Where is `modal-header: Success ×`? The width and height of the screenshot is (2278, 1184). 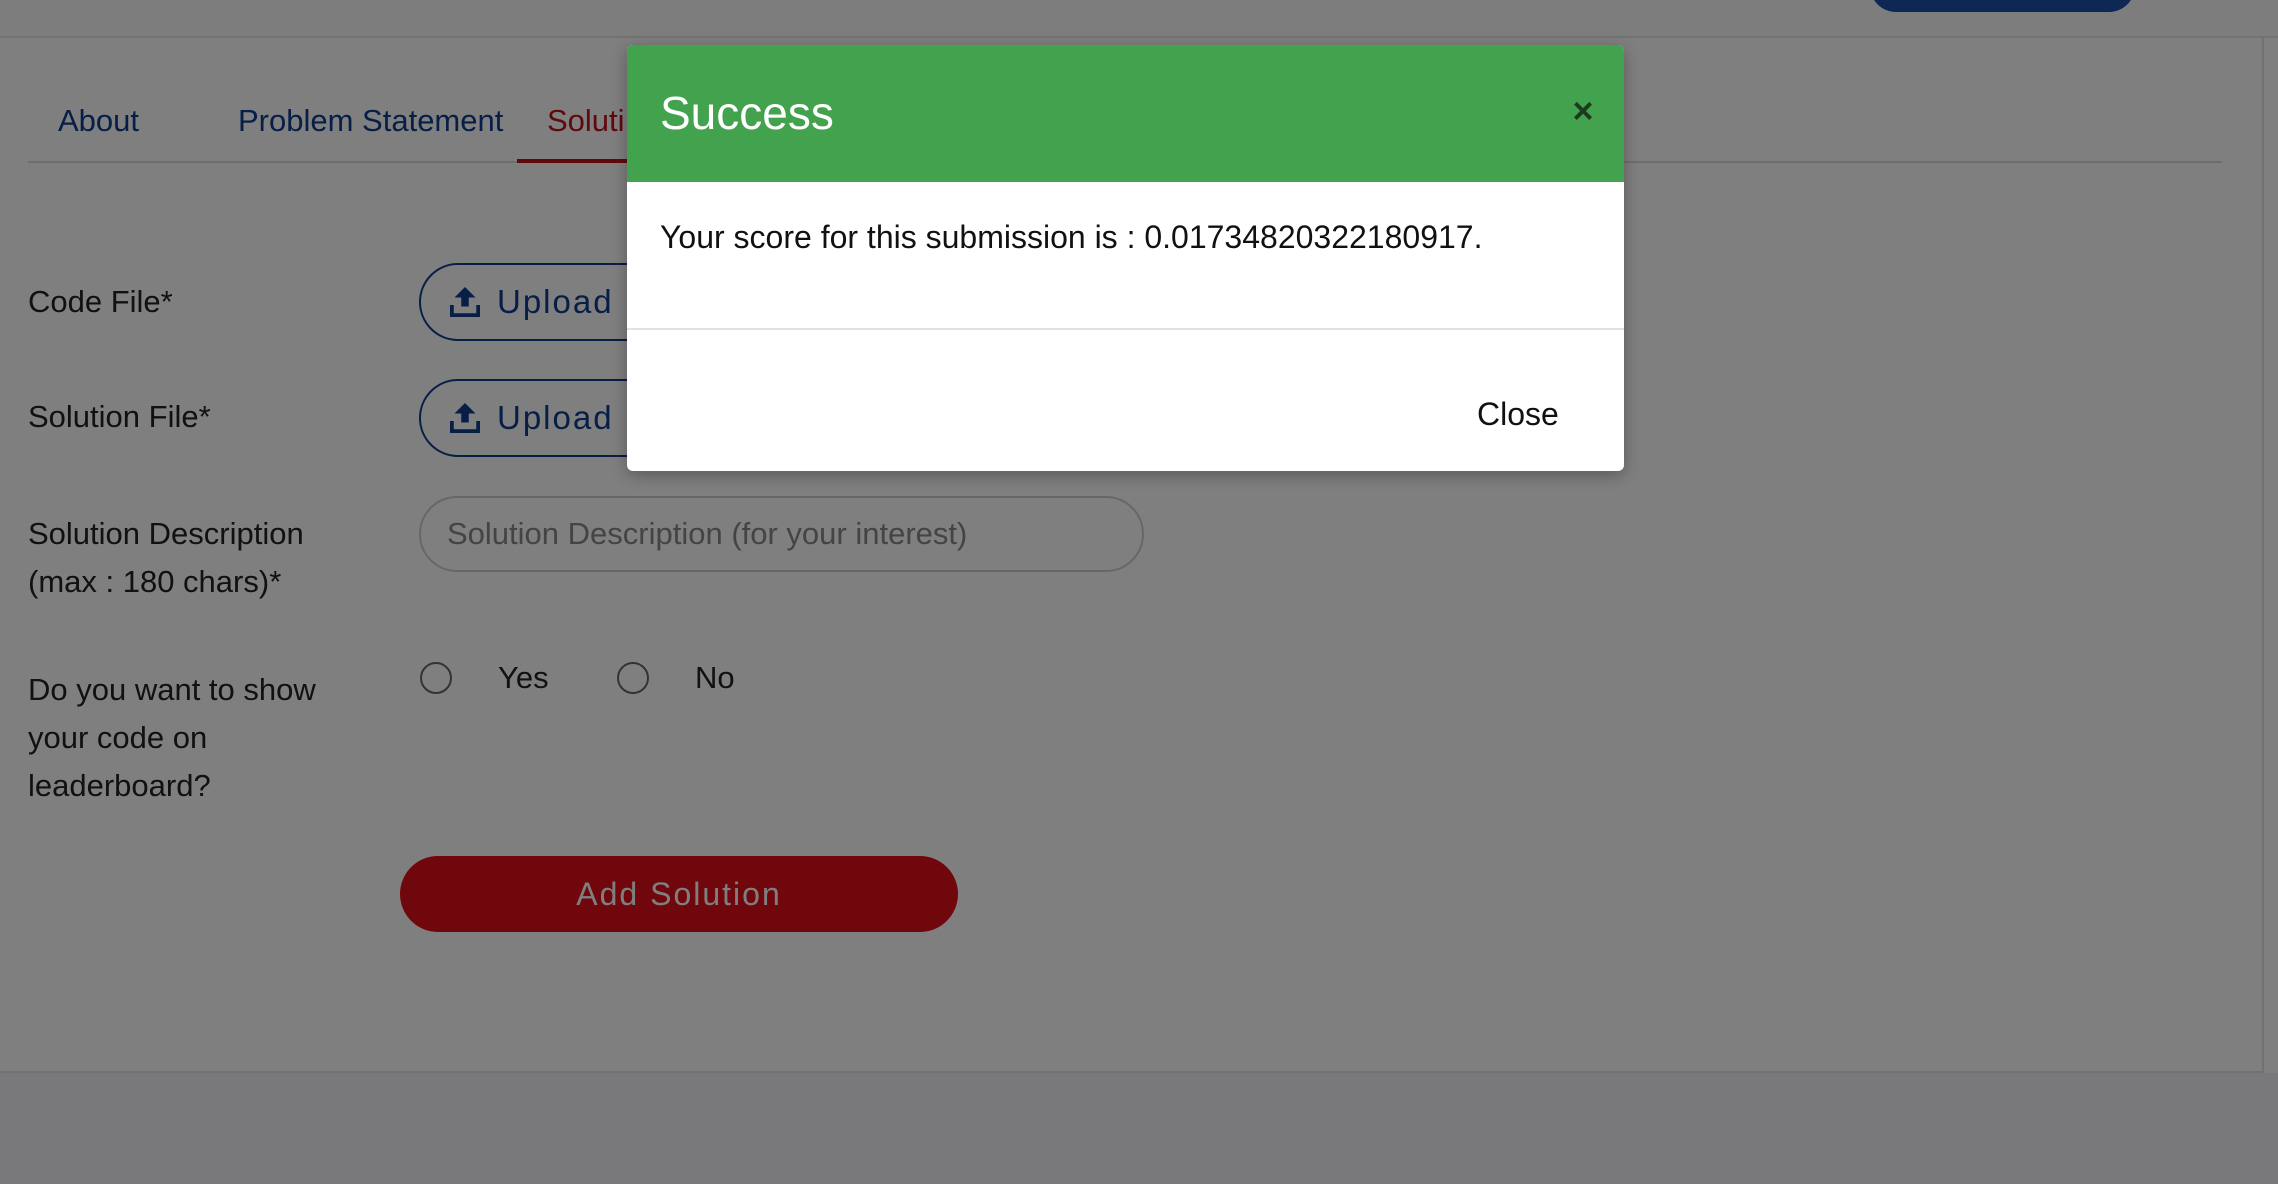 modal-header: Success × is located at coordinates (1125, 113).